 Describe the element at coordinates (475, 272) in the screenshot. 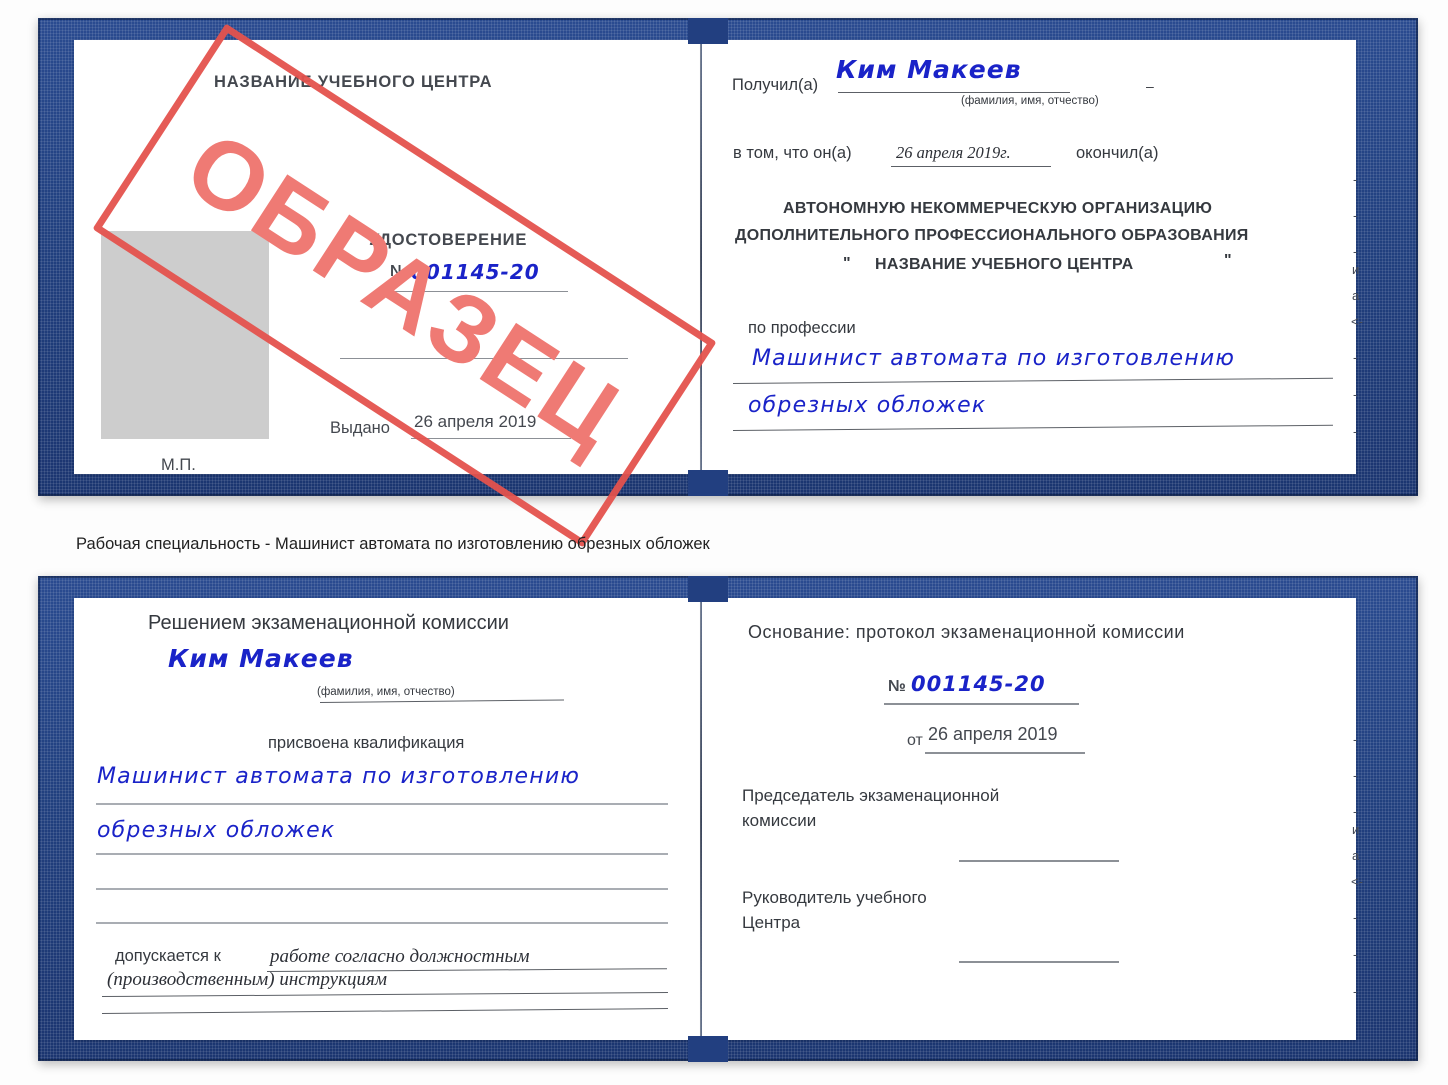

I see `doc1-number-value: 001145-20` at that location.